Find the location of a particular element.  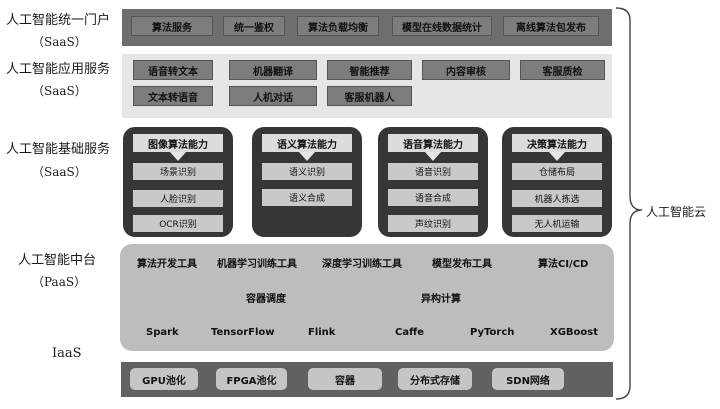

capability-item: 仓储布局 is located at coordinates (557, 171).